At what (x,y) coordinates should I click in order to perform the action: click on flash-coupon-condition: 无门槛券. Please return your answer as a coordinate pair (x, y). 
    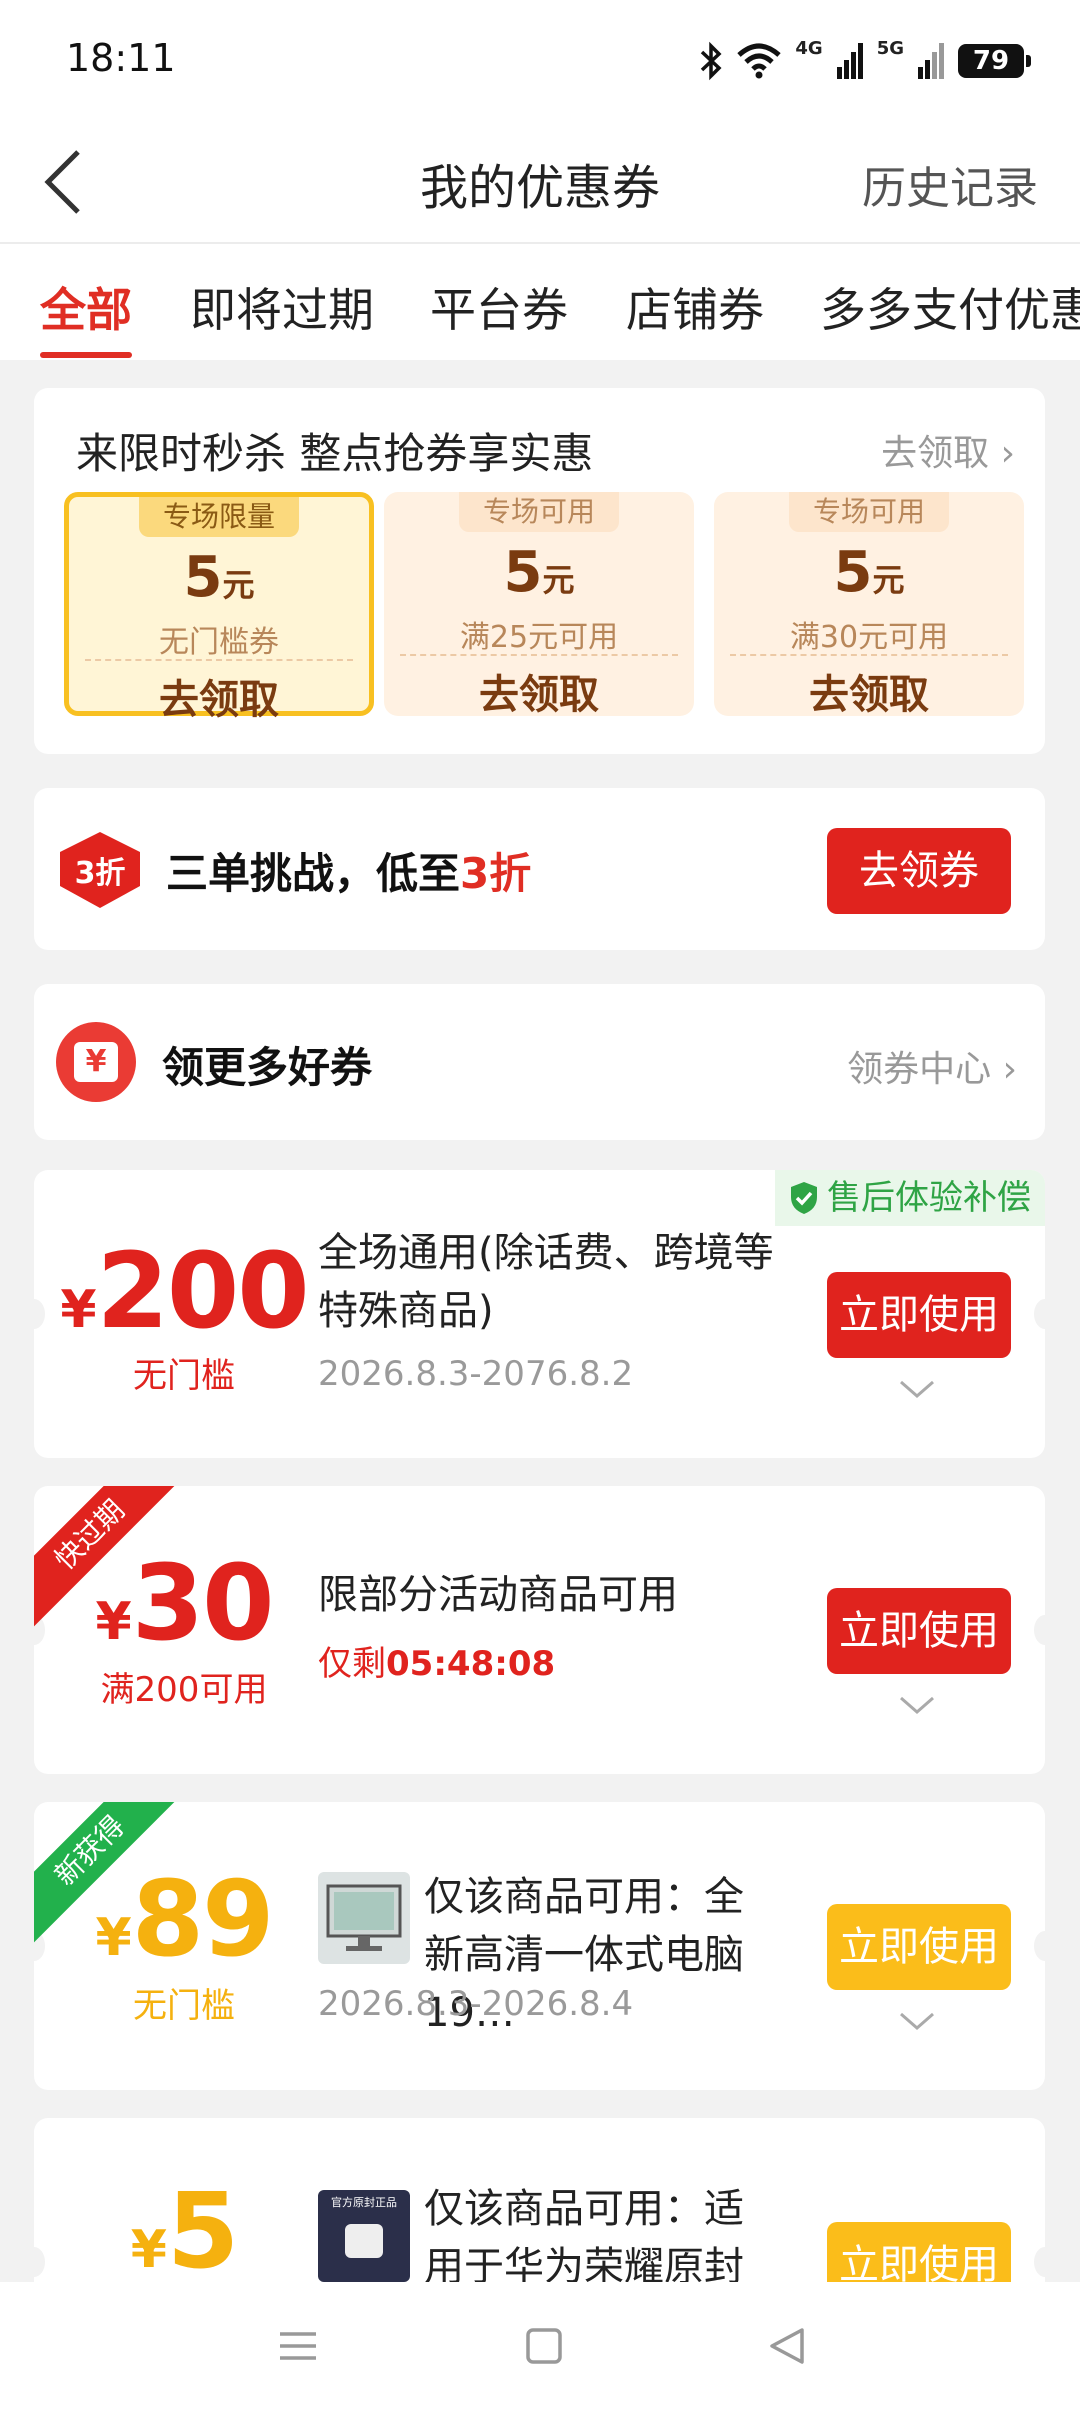
    Looking at the image, I should click on (219, 642).